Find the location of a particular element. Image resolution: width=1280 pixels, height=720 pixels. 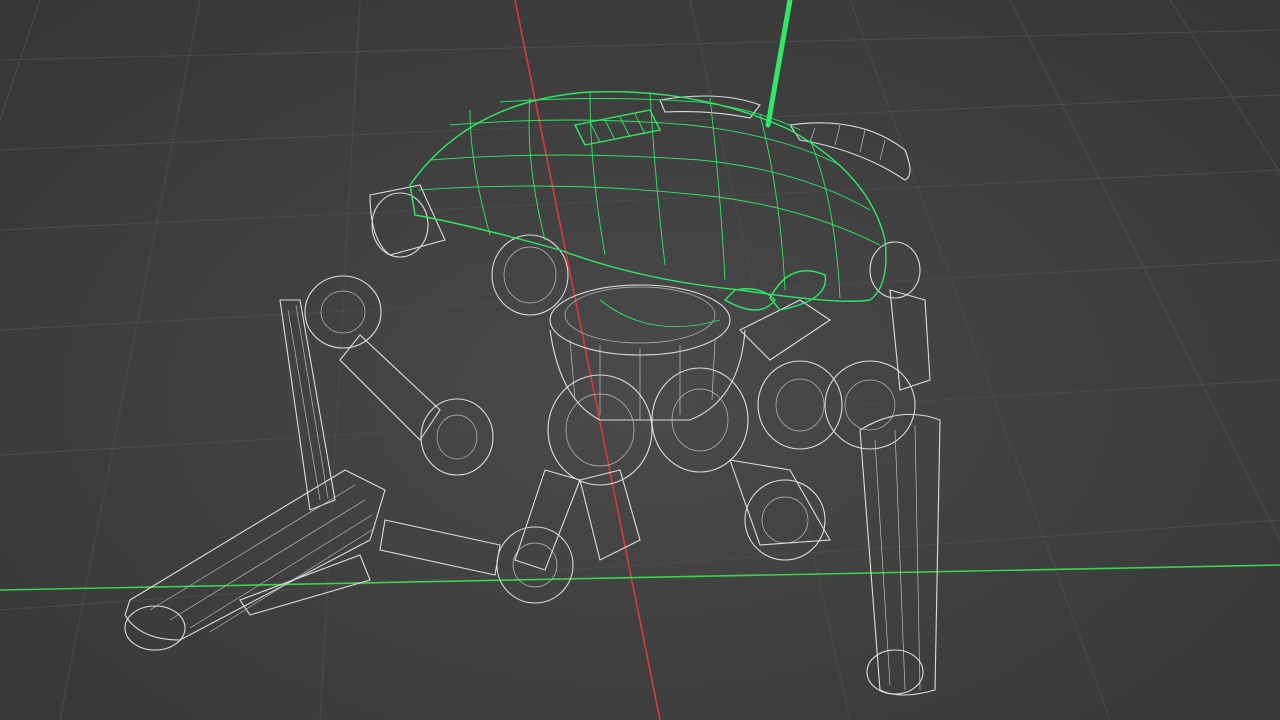

y-axis-line is located at coordinates (640, 577).